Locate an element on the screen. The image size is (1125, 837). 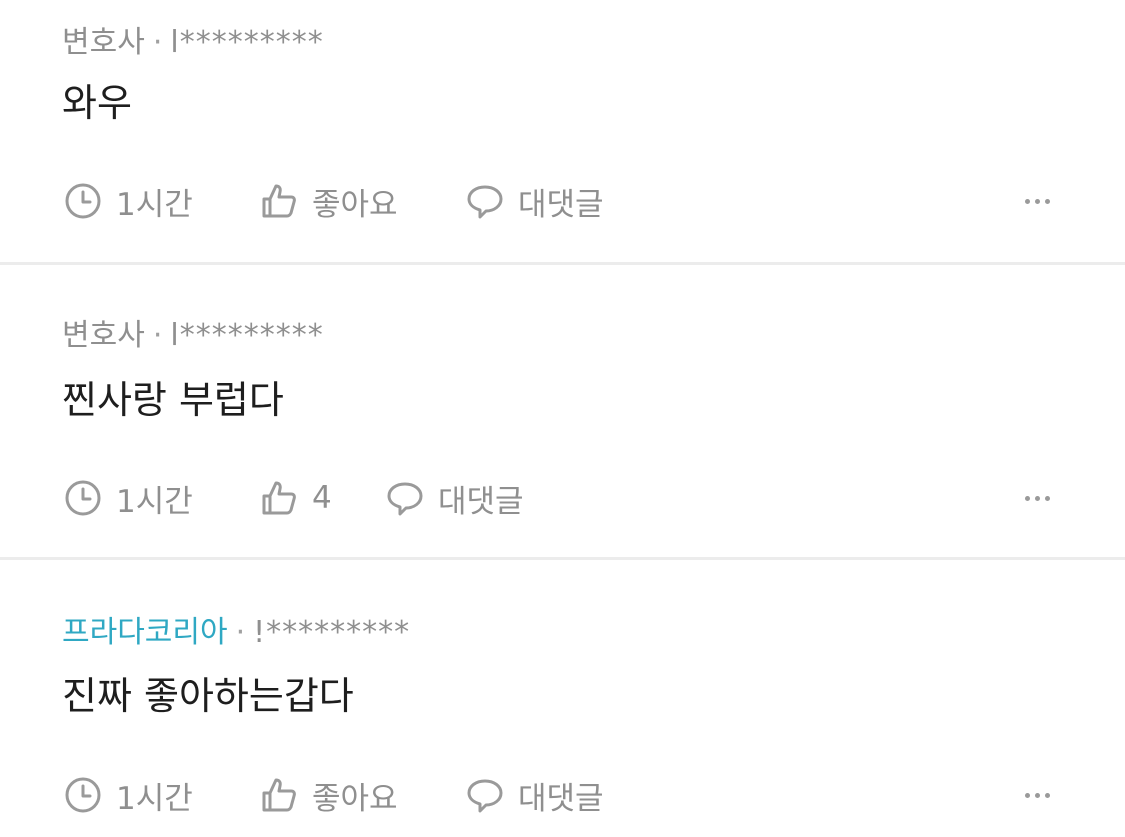
comment-user-id: !********* is located at coordinates (332, 632).